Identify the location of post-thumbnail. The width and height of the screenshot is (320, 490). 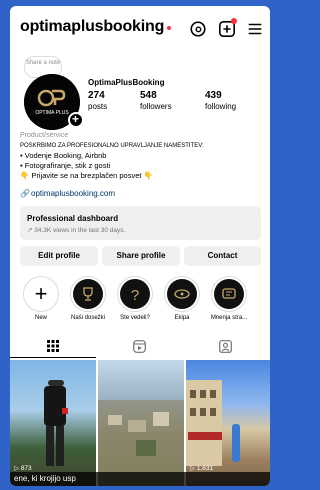
(141, 423).